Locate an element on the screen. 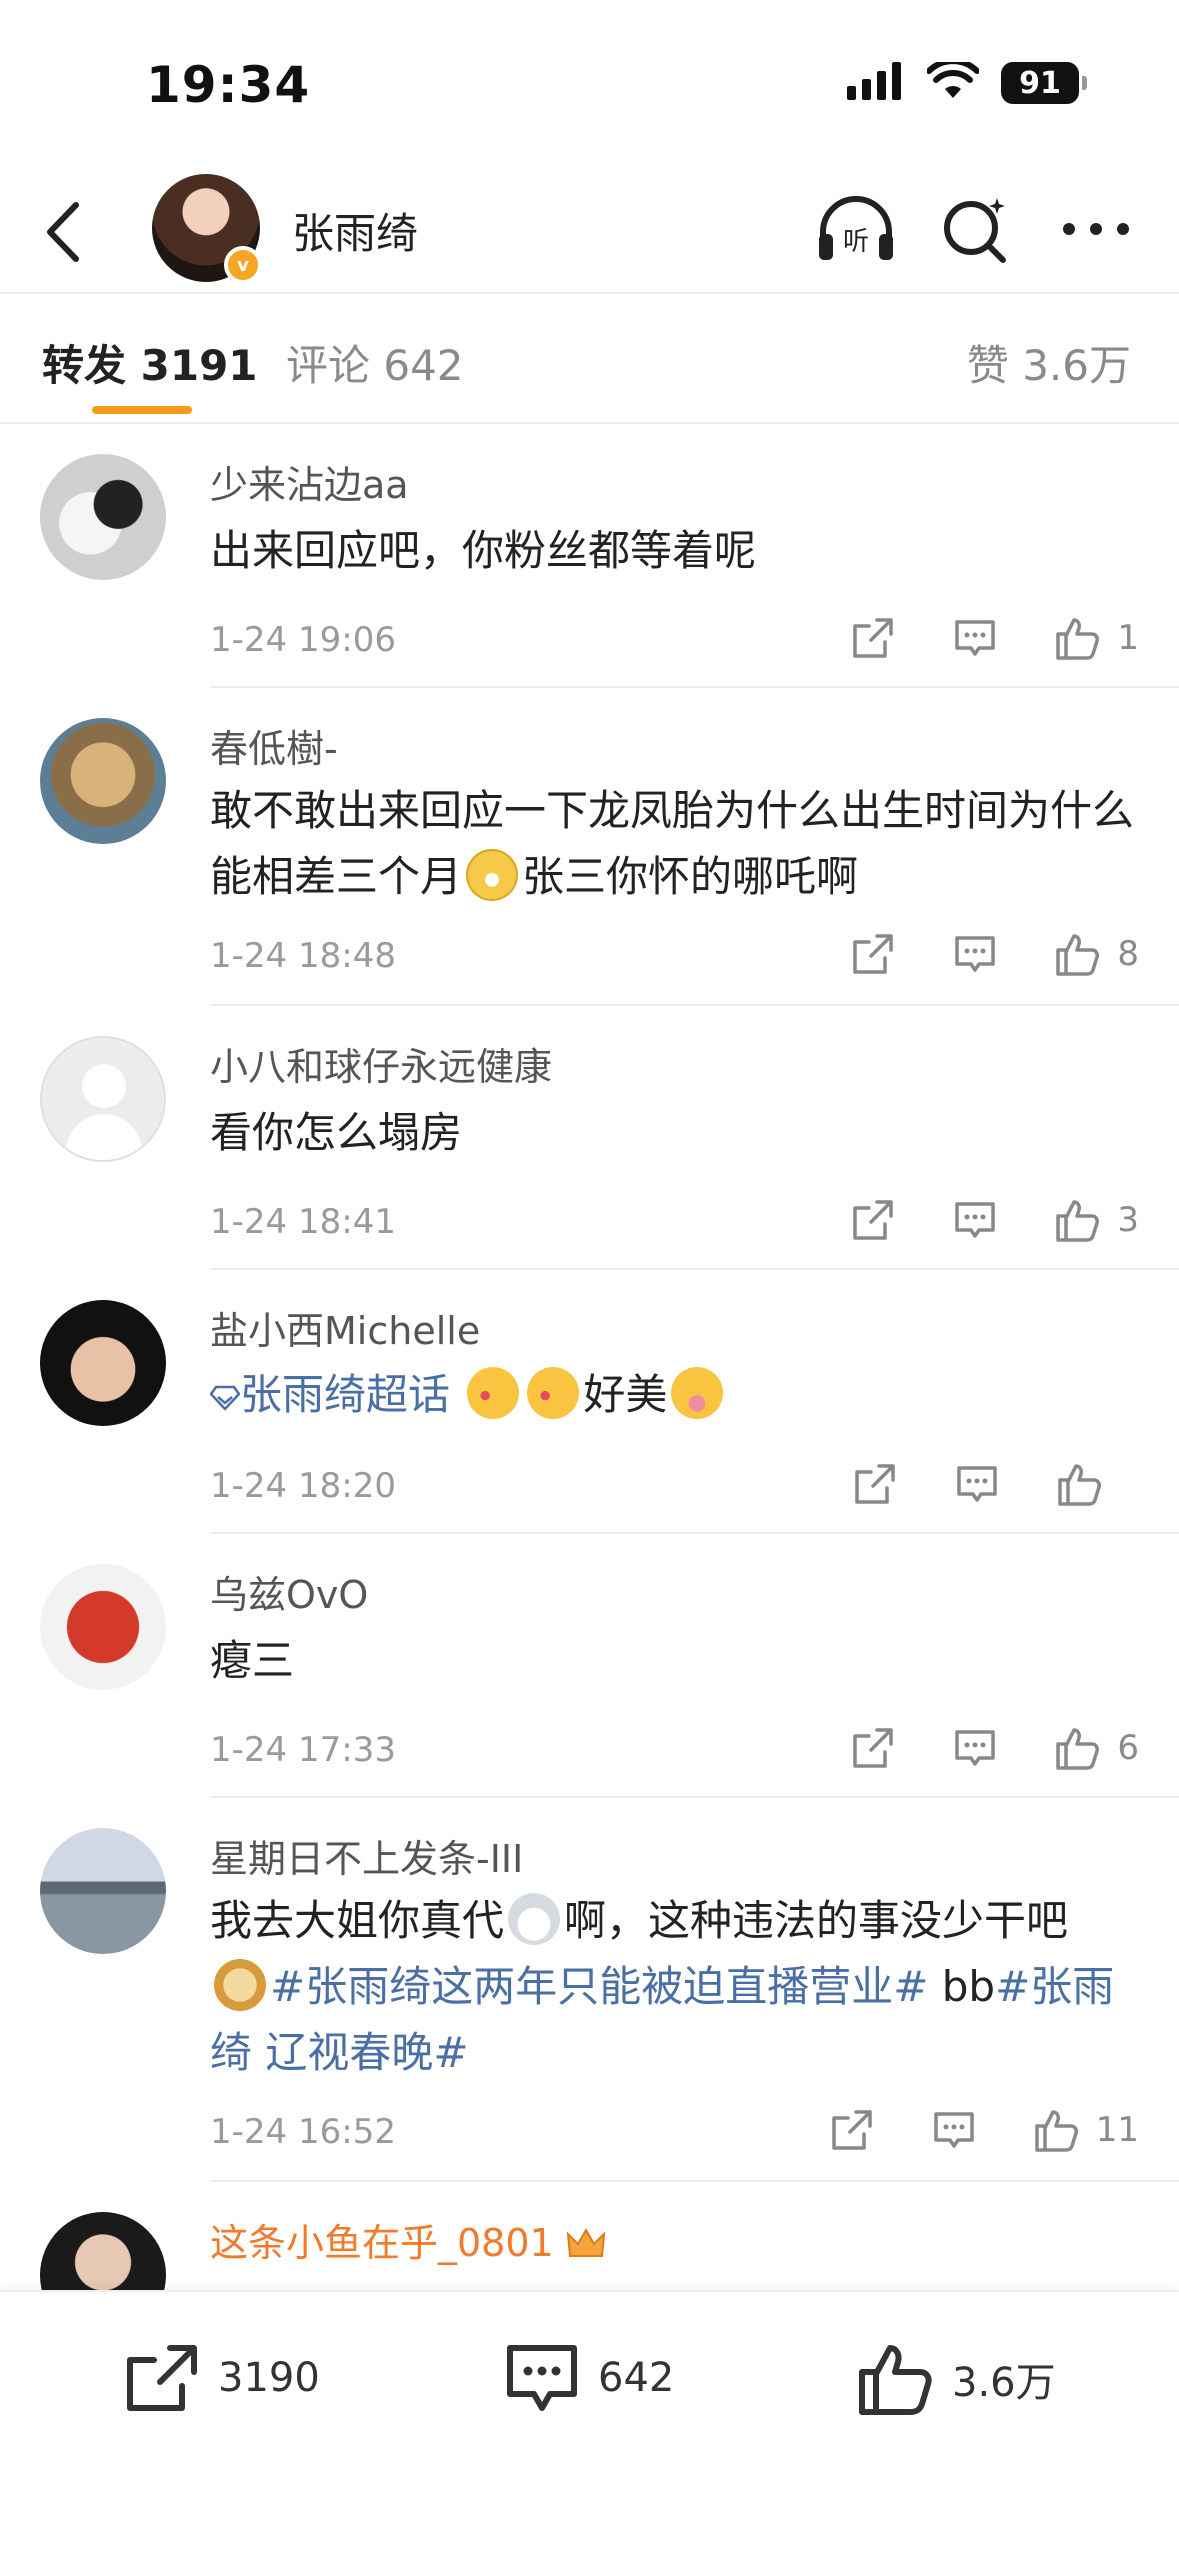  doge-emoji-icon is located at coordinates (240, 1985).